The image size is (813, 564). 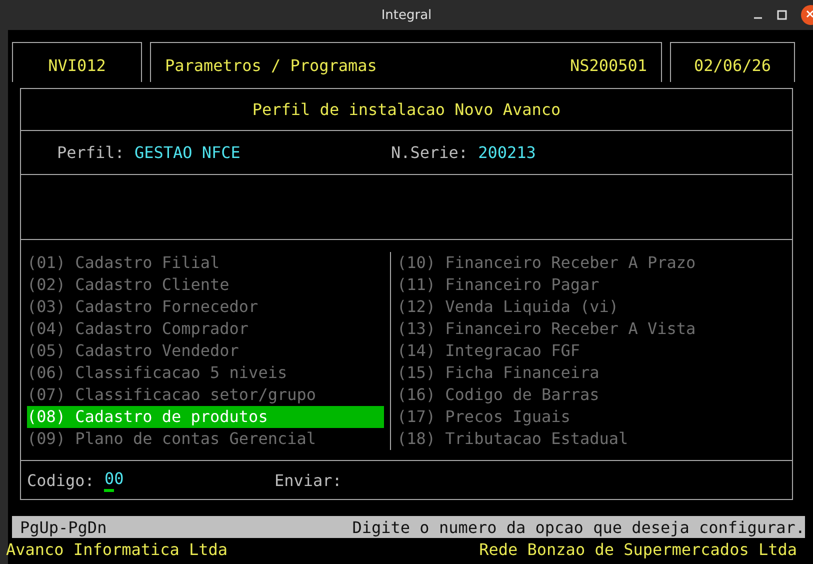 What do you see at coordinates (205, 307) in the screenshot?
I see `menu-item: (03) Cadastro Fornecedor` at bounding box center [205, 307].